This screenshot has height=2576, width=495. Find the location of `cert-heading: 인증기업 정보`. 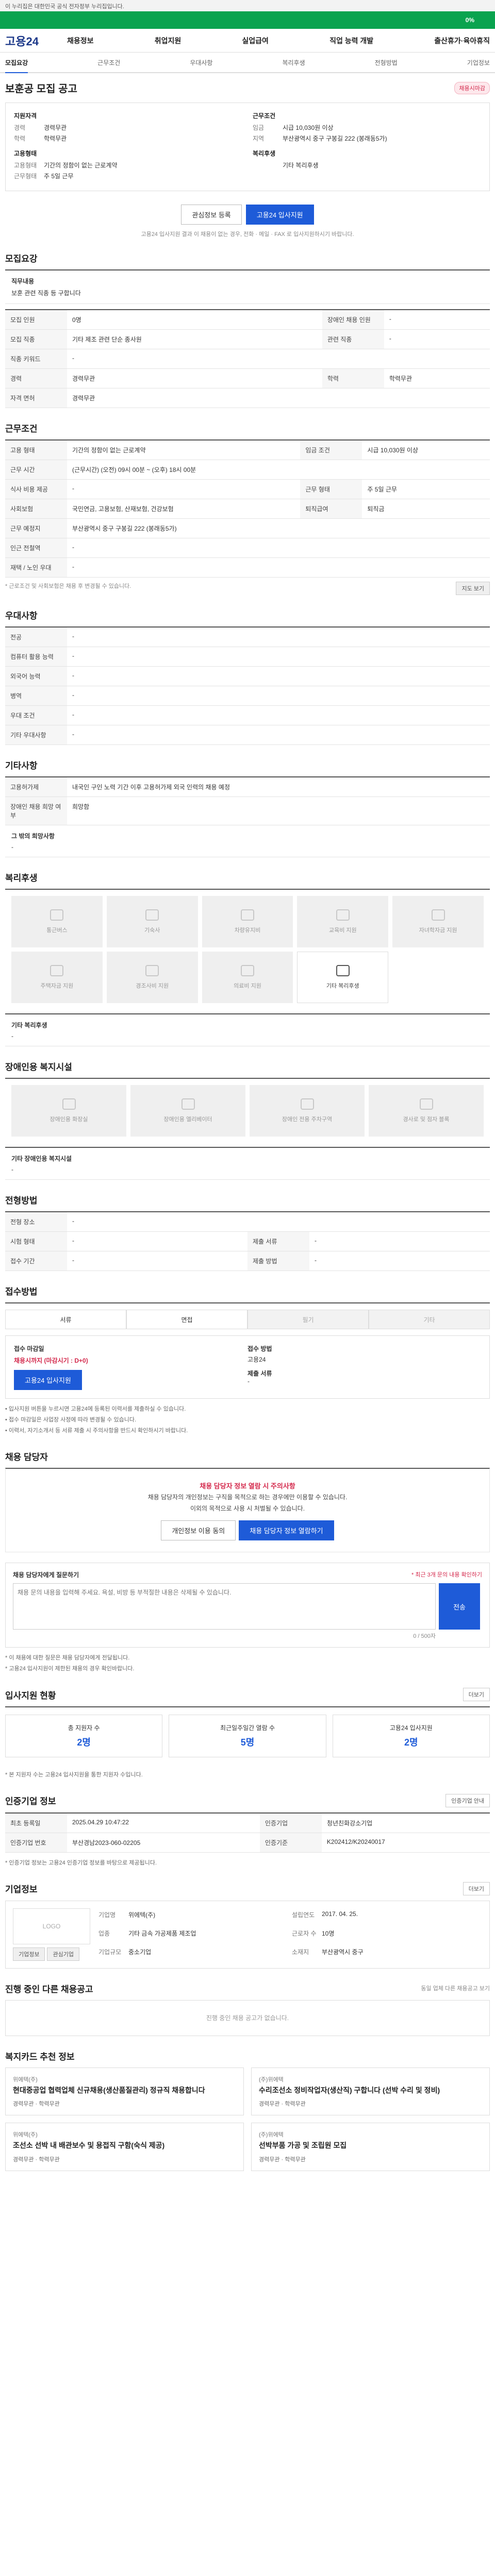

cert-heading: 인증기업 정보 is located at coordinates (31, 1802).